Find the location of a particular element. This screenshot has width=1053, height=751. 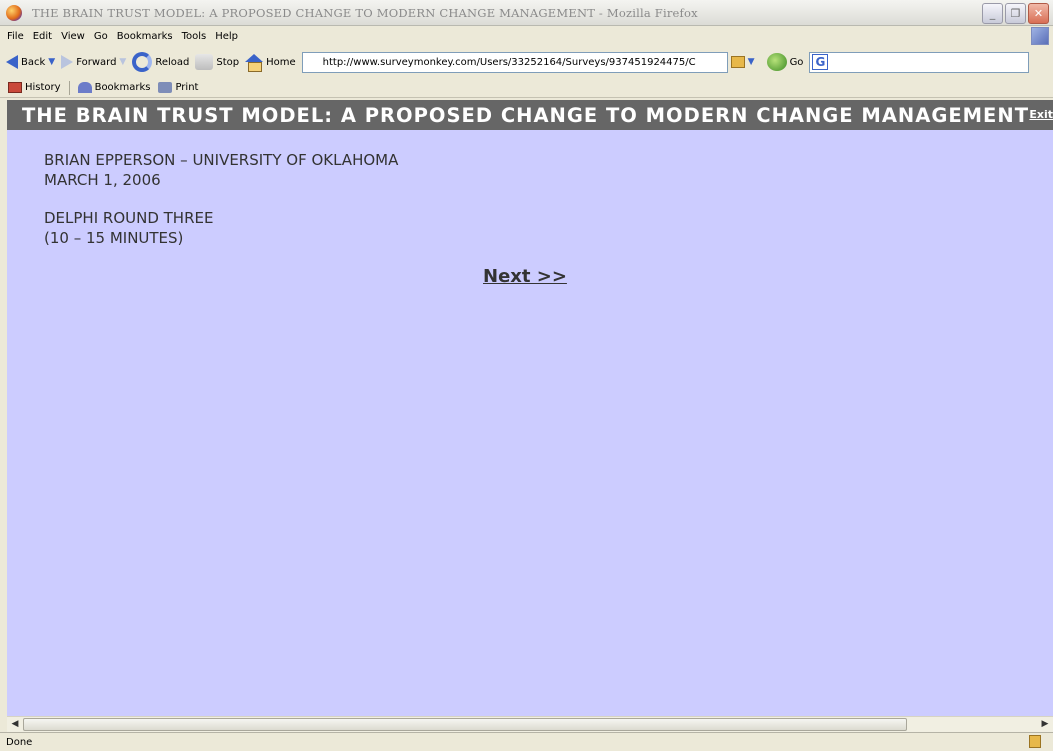

stop-icon is located at coordinates (204, 62).